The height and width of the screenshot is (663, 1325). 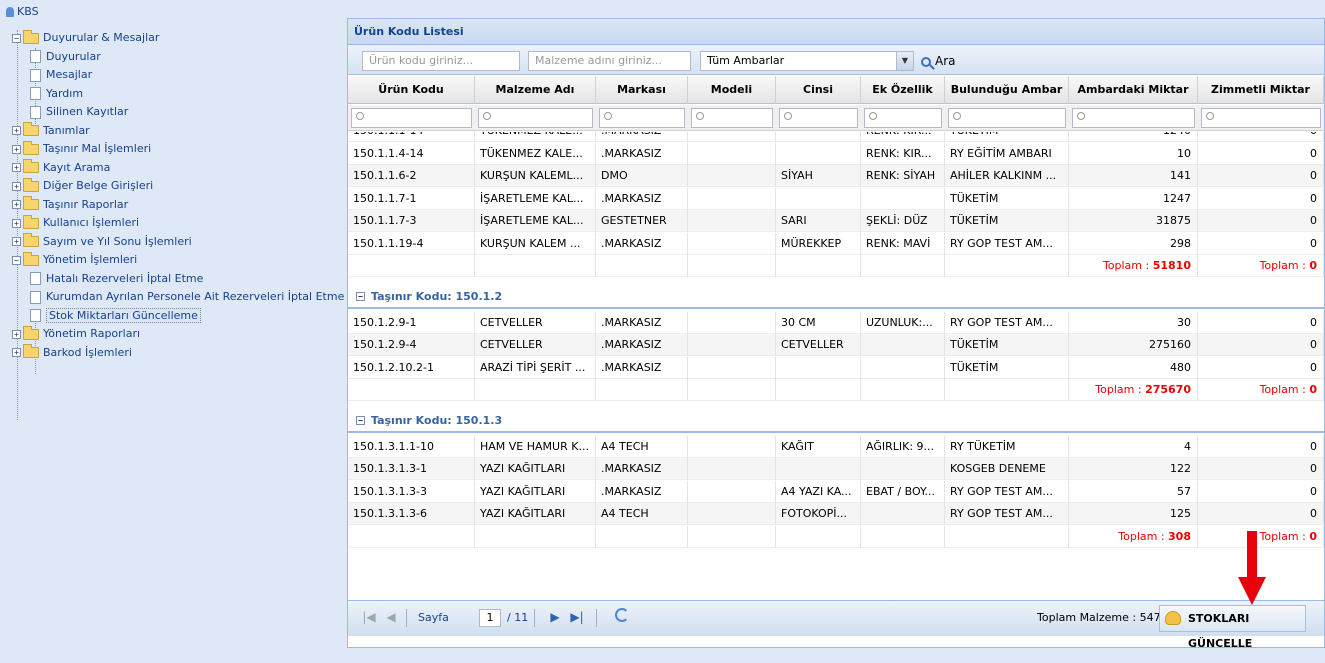 I want to click on next-page-icon: ▶, so click(x=555, y=617).